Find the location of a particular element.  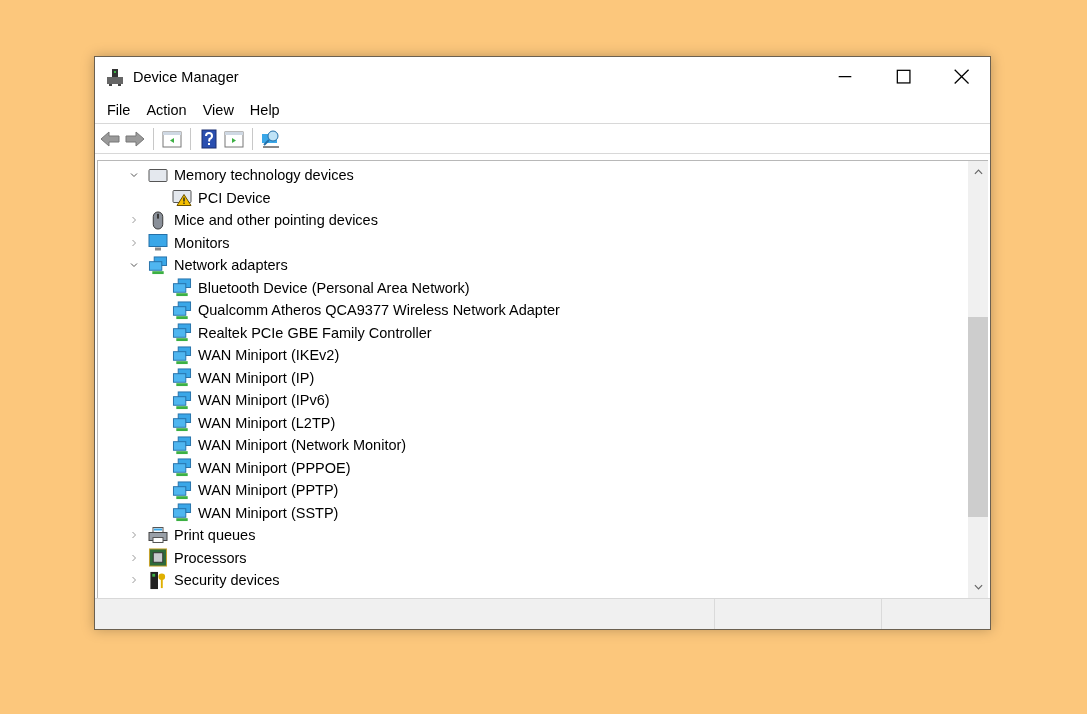

tree-item: Realtek PCIe GBE Family Controller is located at coordinates (315, 332).